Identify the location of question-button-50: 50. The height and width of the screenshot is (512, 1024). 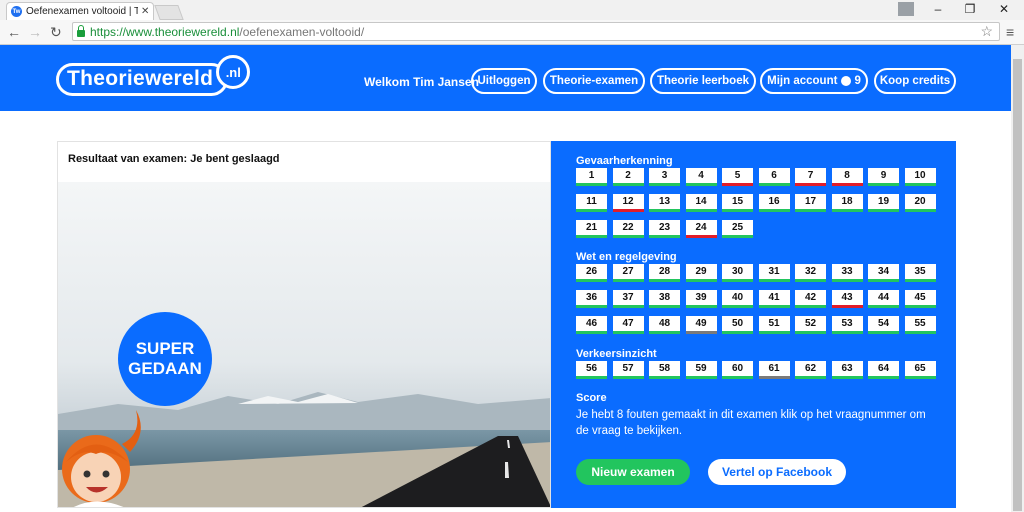
(737, 325).